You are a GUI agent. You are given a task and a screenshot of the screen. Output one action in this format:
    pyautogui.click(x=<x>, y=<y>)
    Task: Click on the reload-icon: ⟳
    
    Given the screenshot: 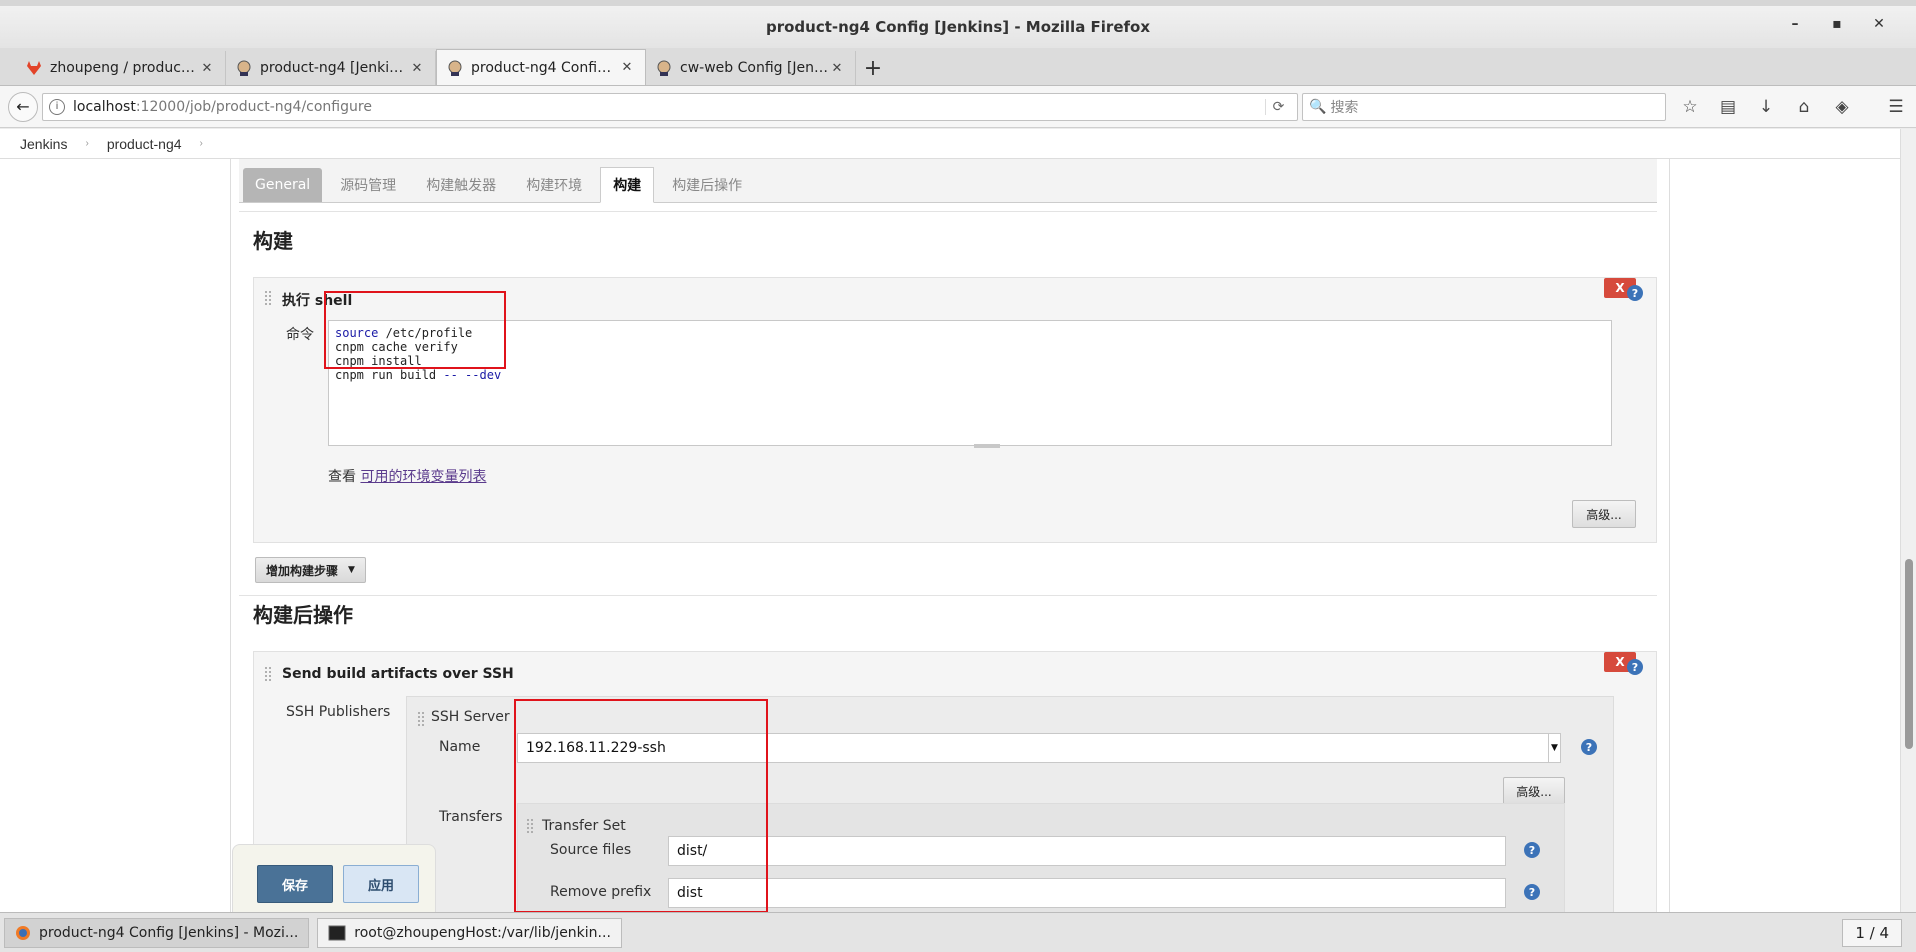 What is the action you would take?
    pyautogui.click(x=1278, y=106)
    